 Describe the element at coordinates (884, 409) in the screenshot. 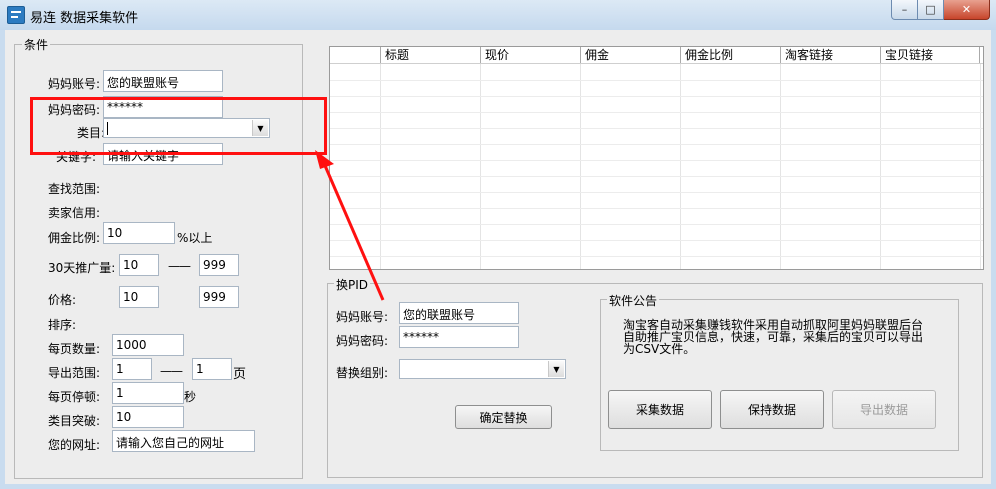

I see `export-data-button: 导出数据` at that location.